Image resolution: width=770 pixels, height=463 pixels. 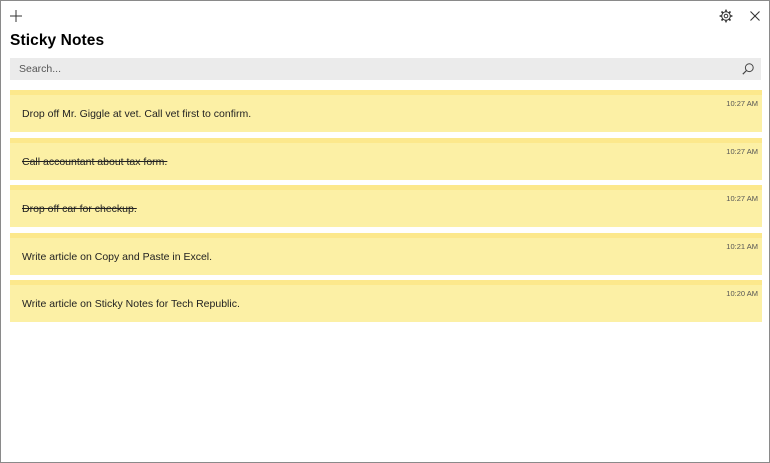 I want to click on plus-icon, so click(x=16, y=16).